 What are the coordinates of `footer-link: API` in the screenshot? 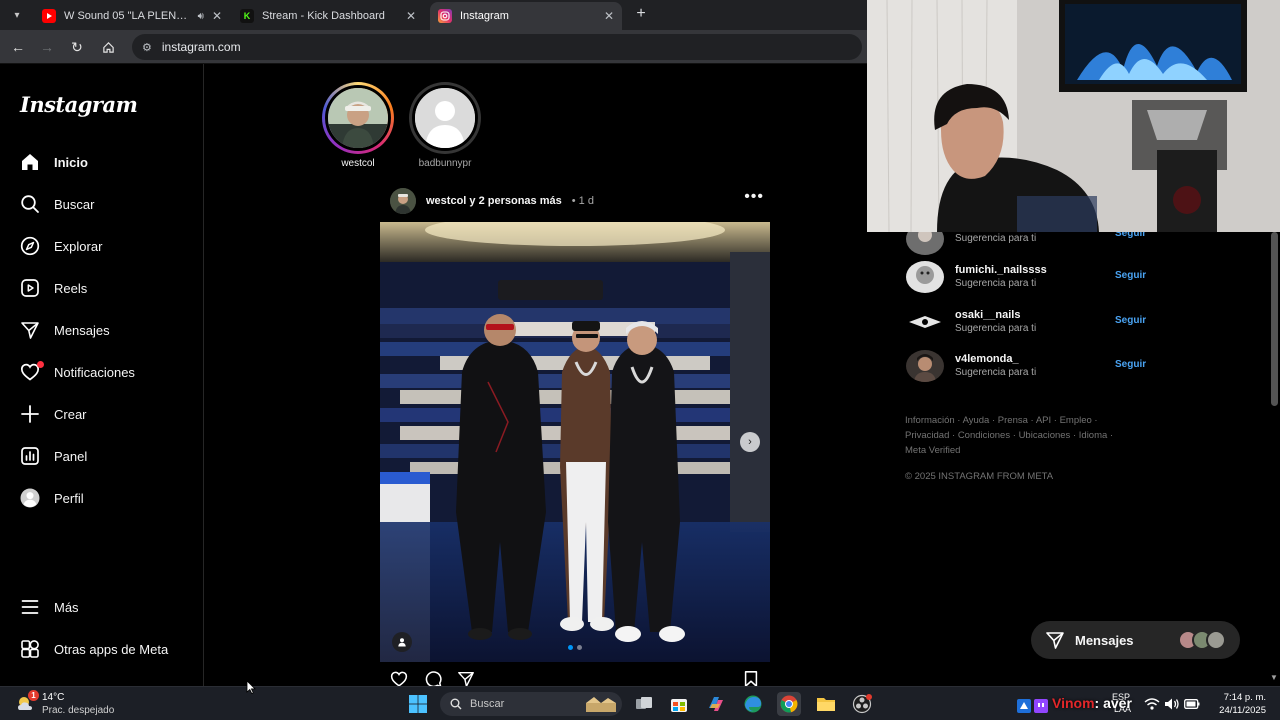 It's located at (1043, 420).